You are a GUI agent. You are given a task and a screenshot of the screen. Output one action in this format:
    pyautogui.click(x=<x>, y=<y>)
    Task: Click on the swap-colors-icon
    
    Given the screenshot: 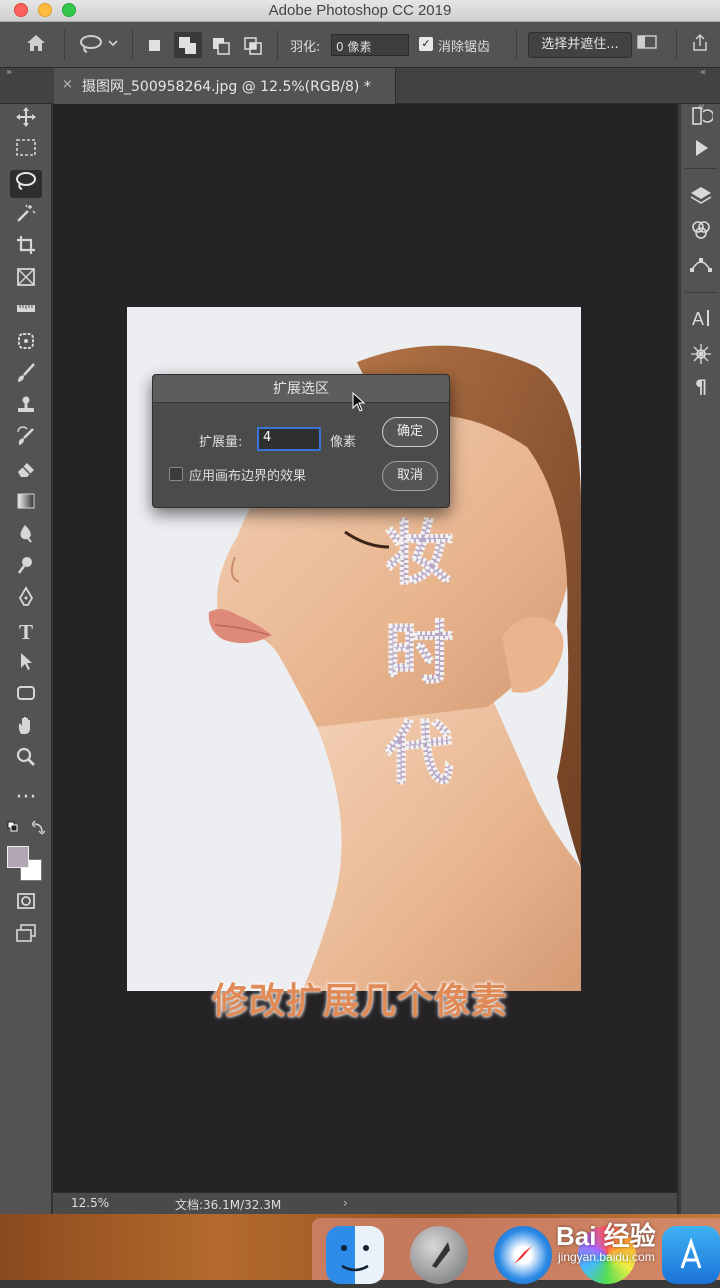 What is the action you would take?
    pyautogui.click(x=26, y=828)
    